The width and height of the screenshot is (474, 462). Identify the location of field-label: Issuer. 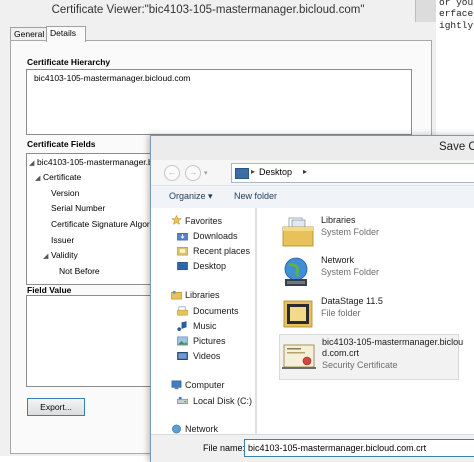
(63, 240).